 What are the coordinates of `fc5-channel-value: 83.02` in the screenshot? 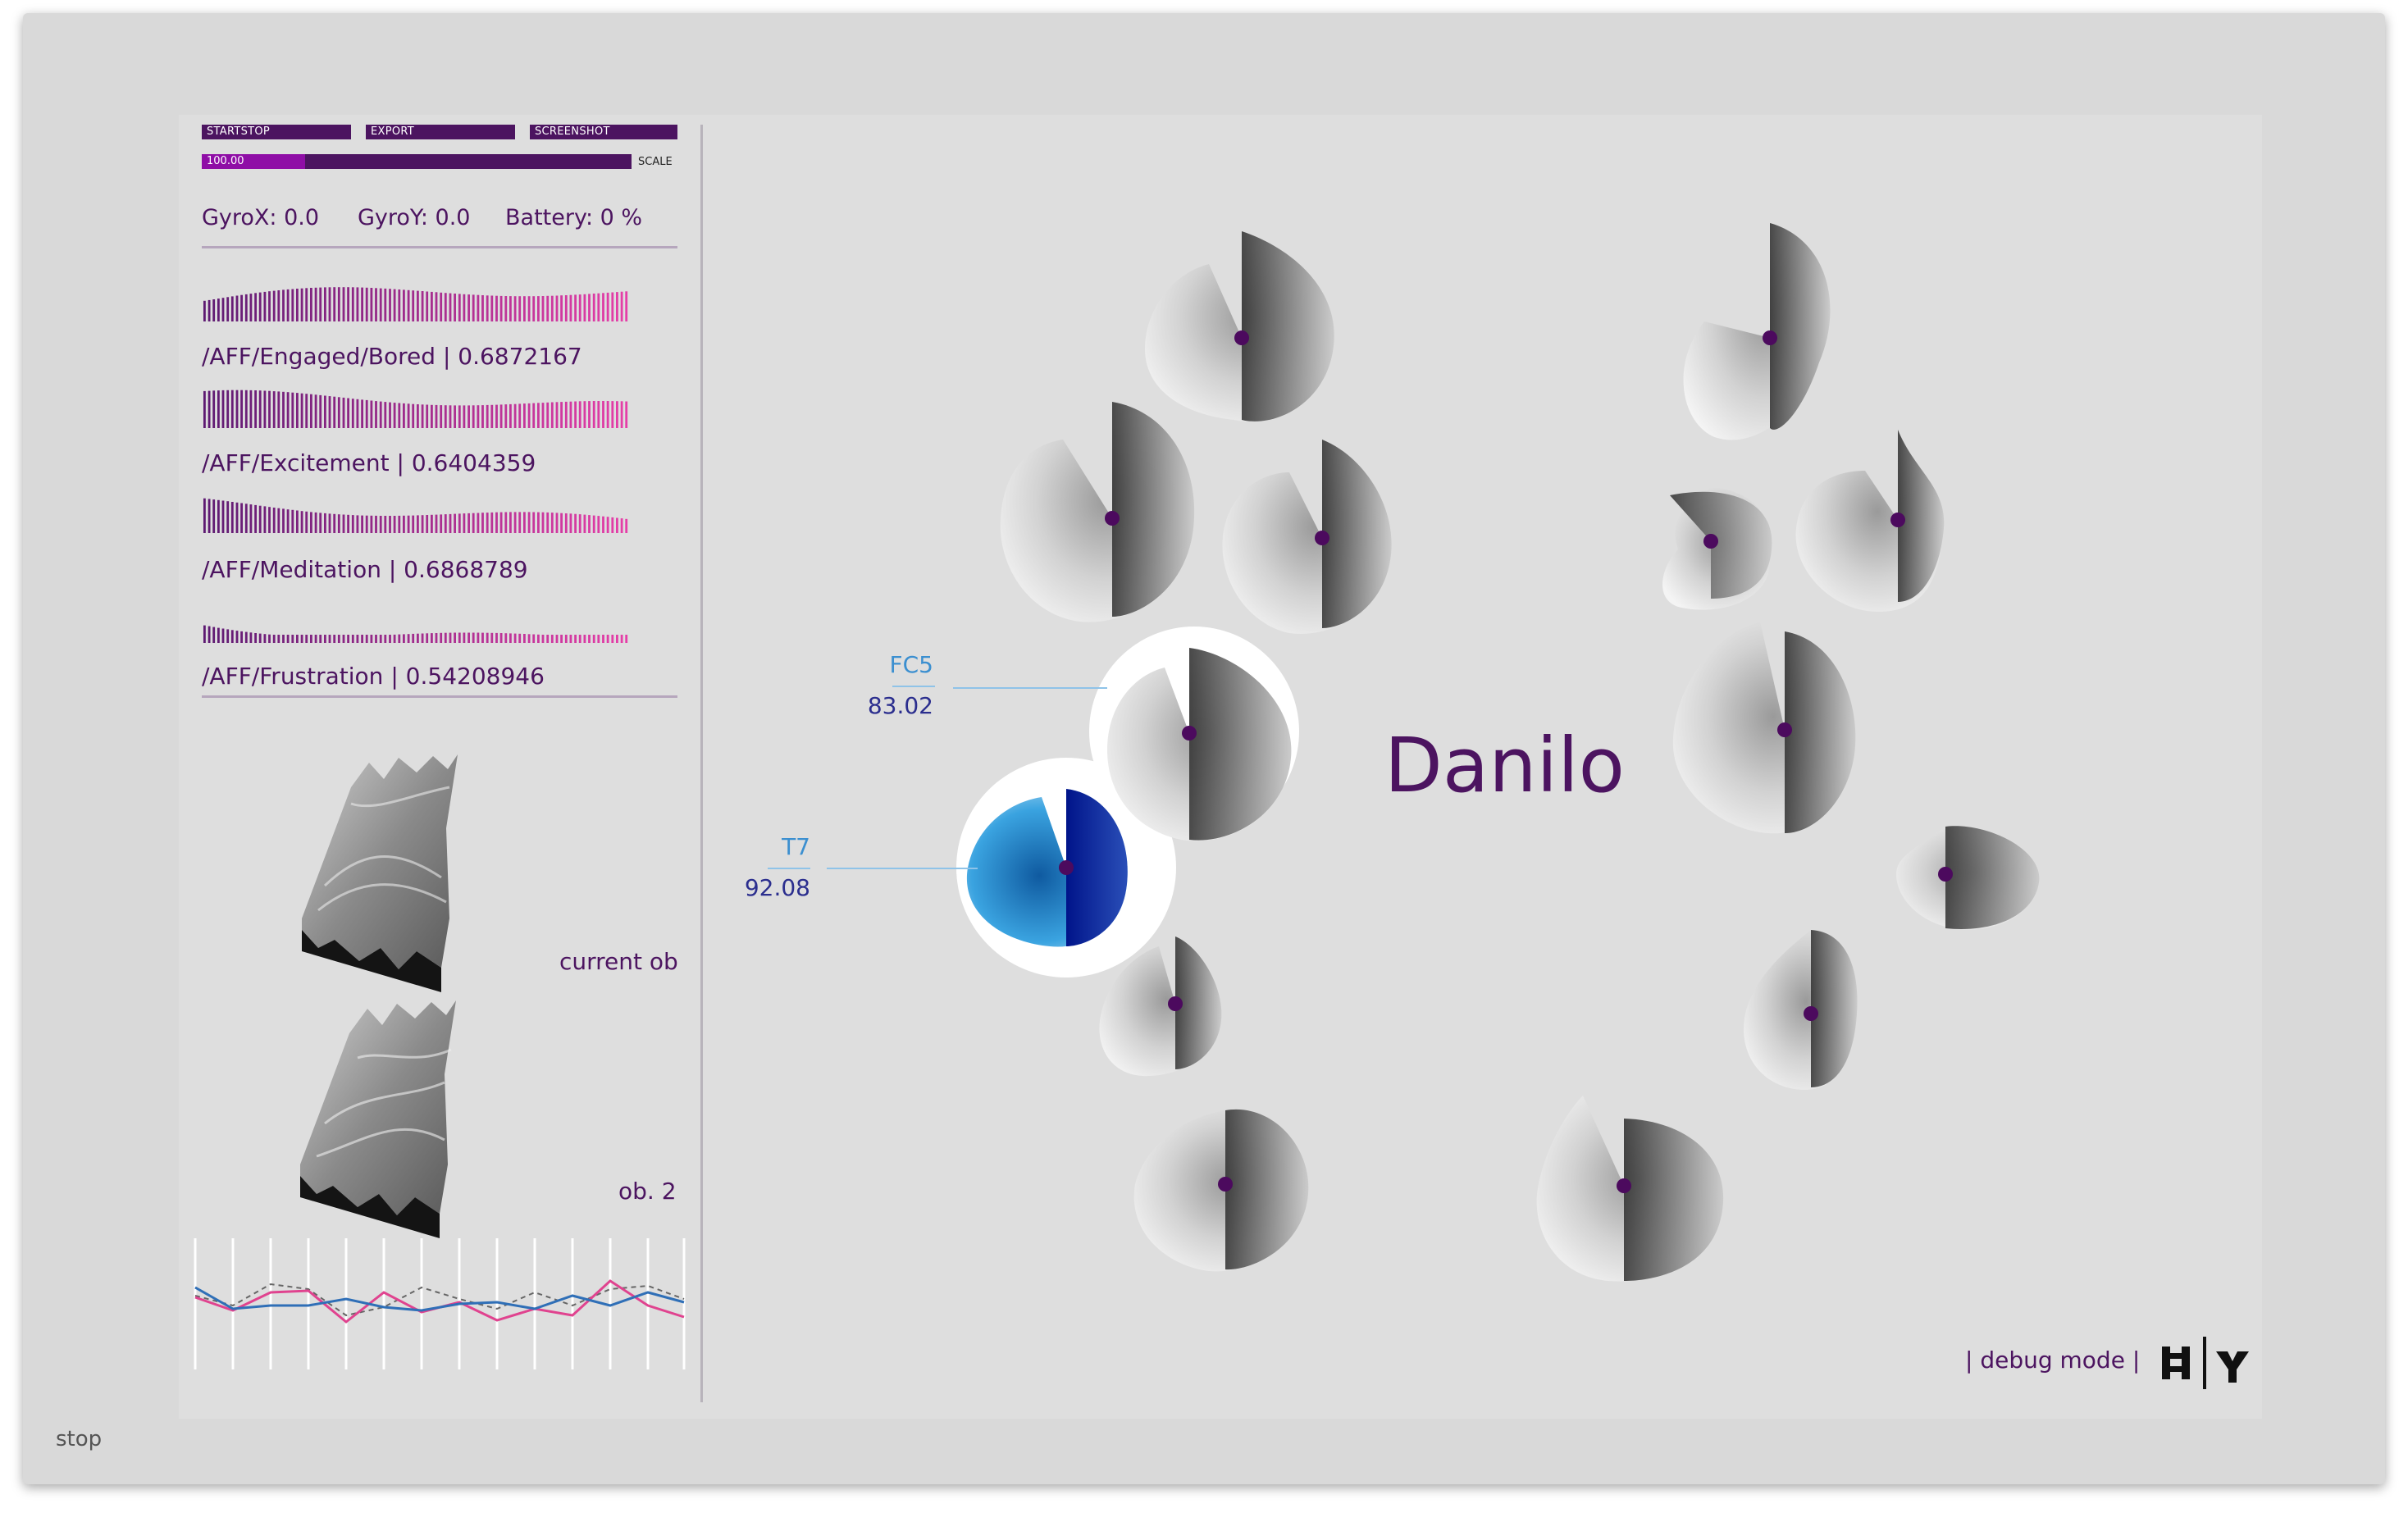 It's located at (900, 706).